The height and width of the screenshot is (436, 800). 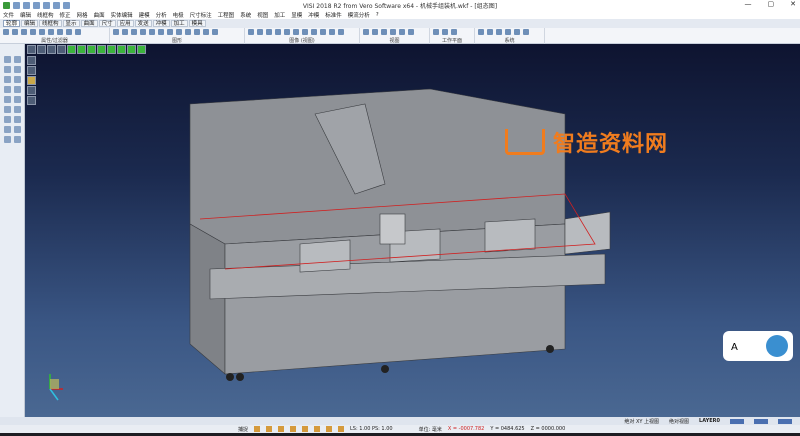 What do you see at coordinates (758, 346) in the screenshot?
I see `navigation-cube: A` at bounding box center [758, 346].